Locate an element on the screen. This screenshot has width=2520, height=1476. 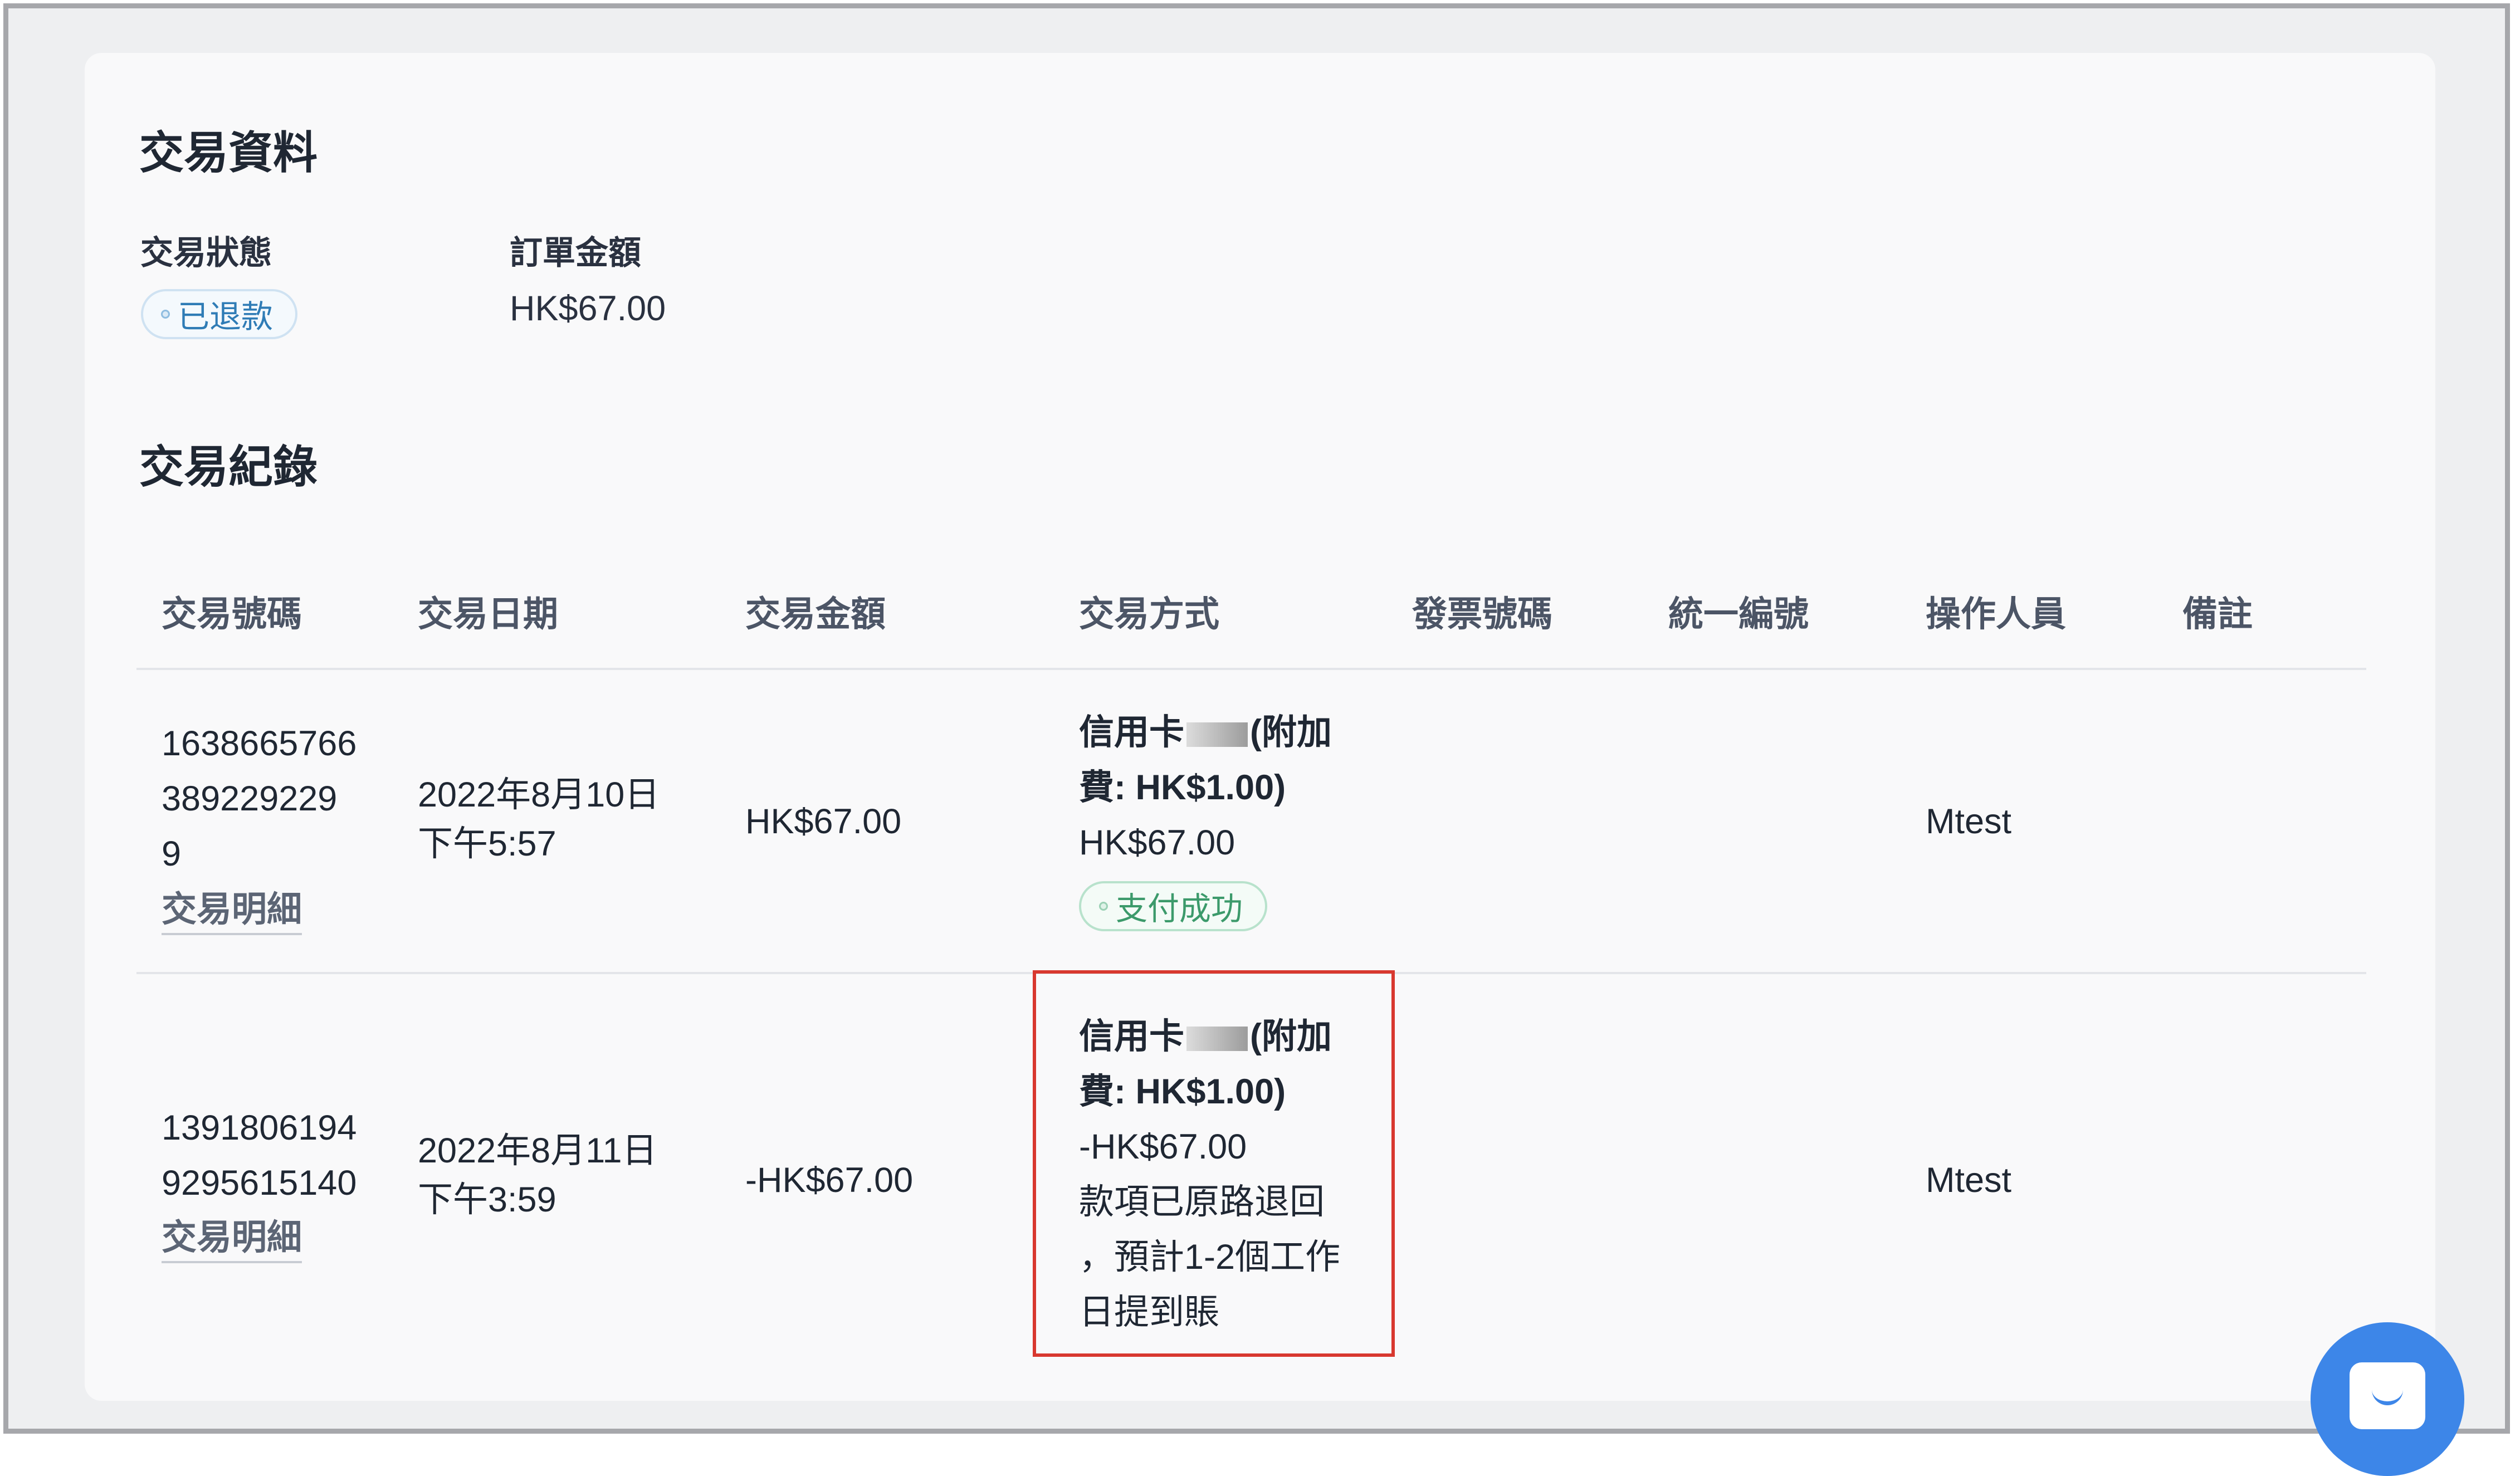
column-header-date: 交易日期 is located at coordinates (488, 614).